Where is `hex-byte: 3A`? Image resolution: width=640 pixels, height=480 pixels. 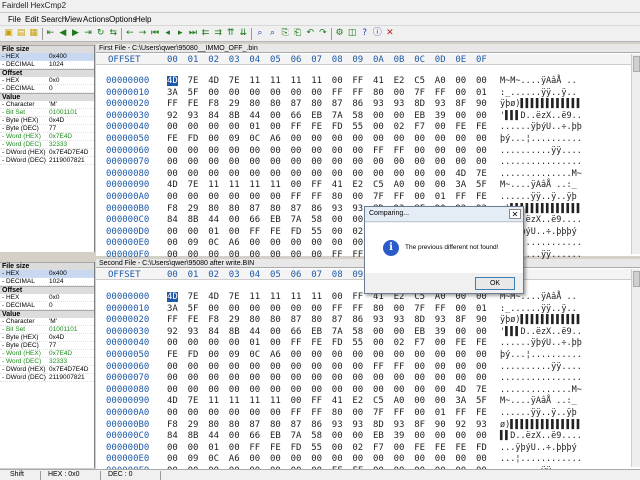 hex-byte: 3A is located at coordinates (172, 93).